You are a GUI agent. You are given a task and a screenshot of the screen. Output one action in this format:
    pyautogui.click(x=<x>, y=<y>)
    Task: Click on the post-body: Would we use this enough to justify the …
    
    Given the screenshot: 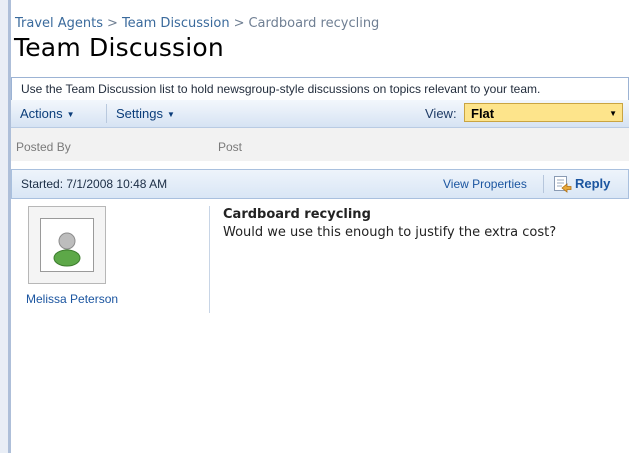 What is the action you would take?
    pyautogui.click(x=390, y=232)
    